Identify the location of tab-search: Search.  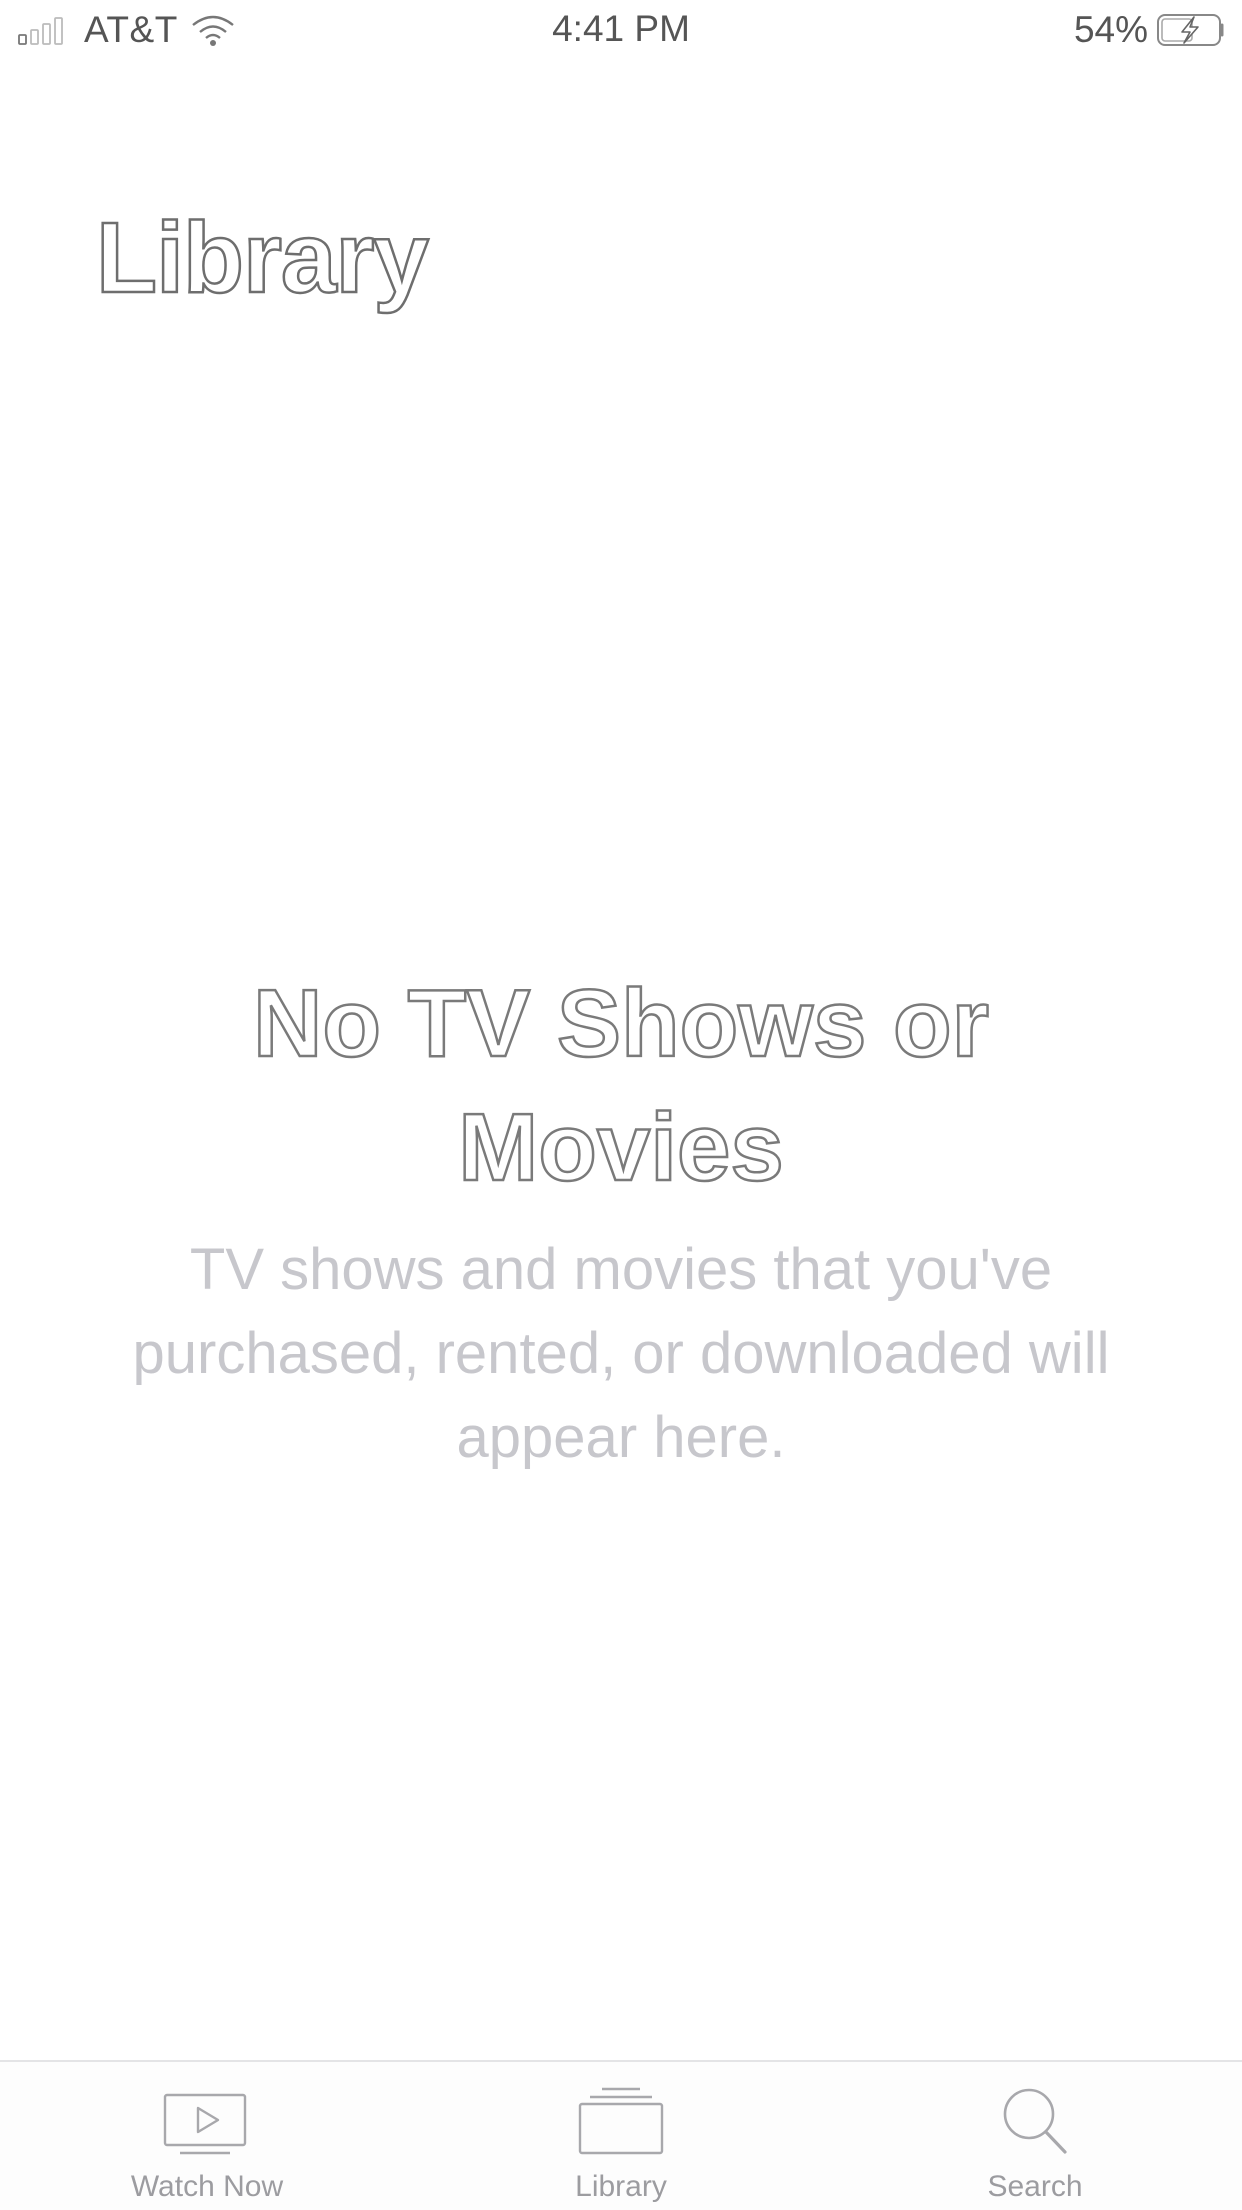
(1035, 2136).